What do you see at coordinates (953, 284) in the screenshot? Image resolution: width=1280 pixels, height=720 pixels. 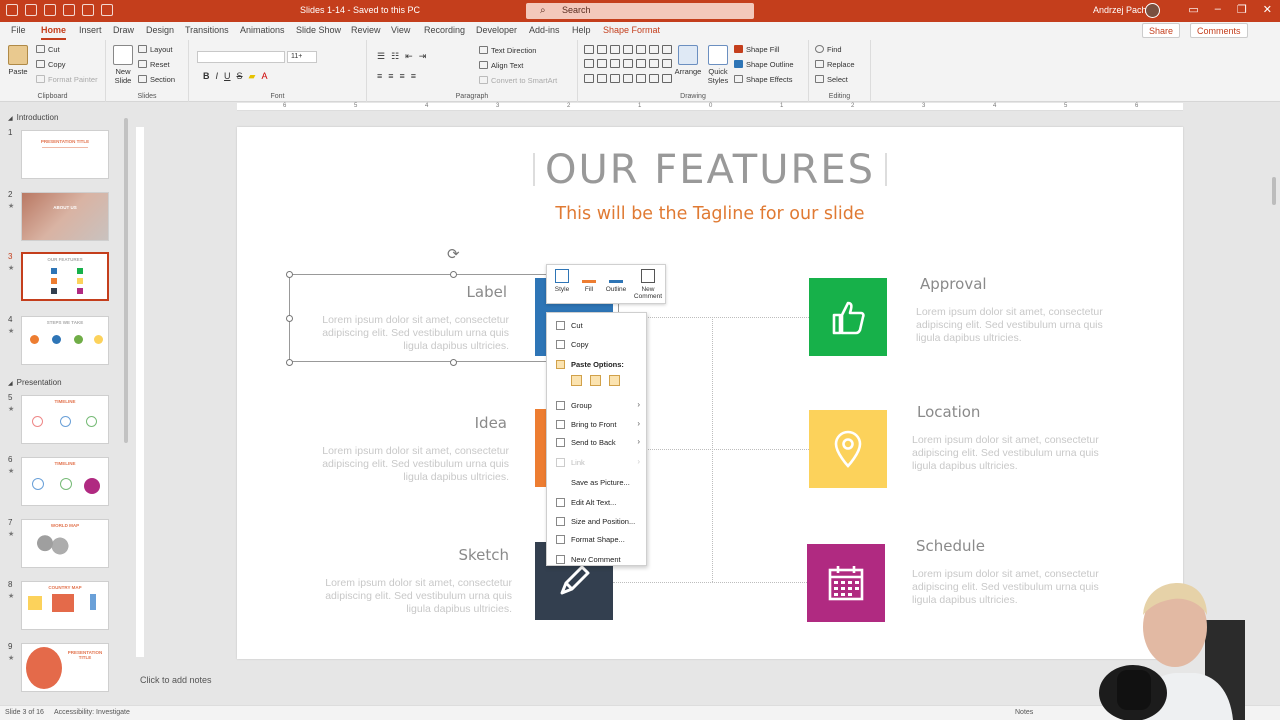 I see `feature-label: Approval` at bounding box center [953, 284].